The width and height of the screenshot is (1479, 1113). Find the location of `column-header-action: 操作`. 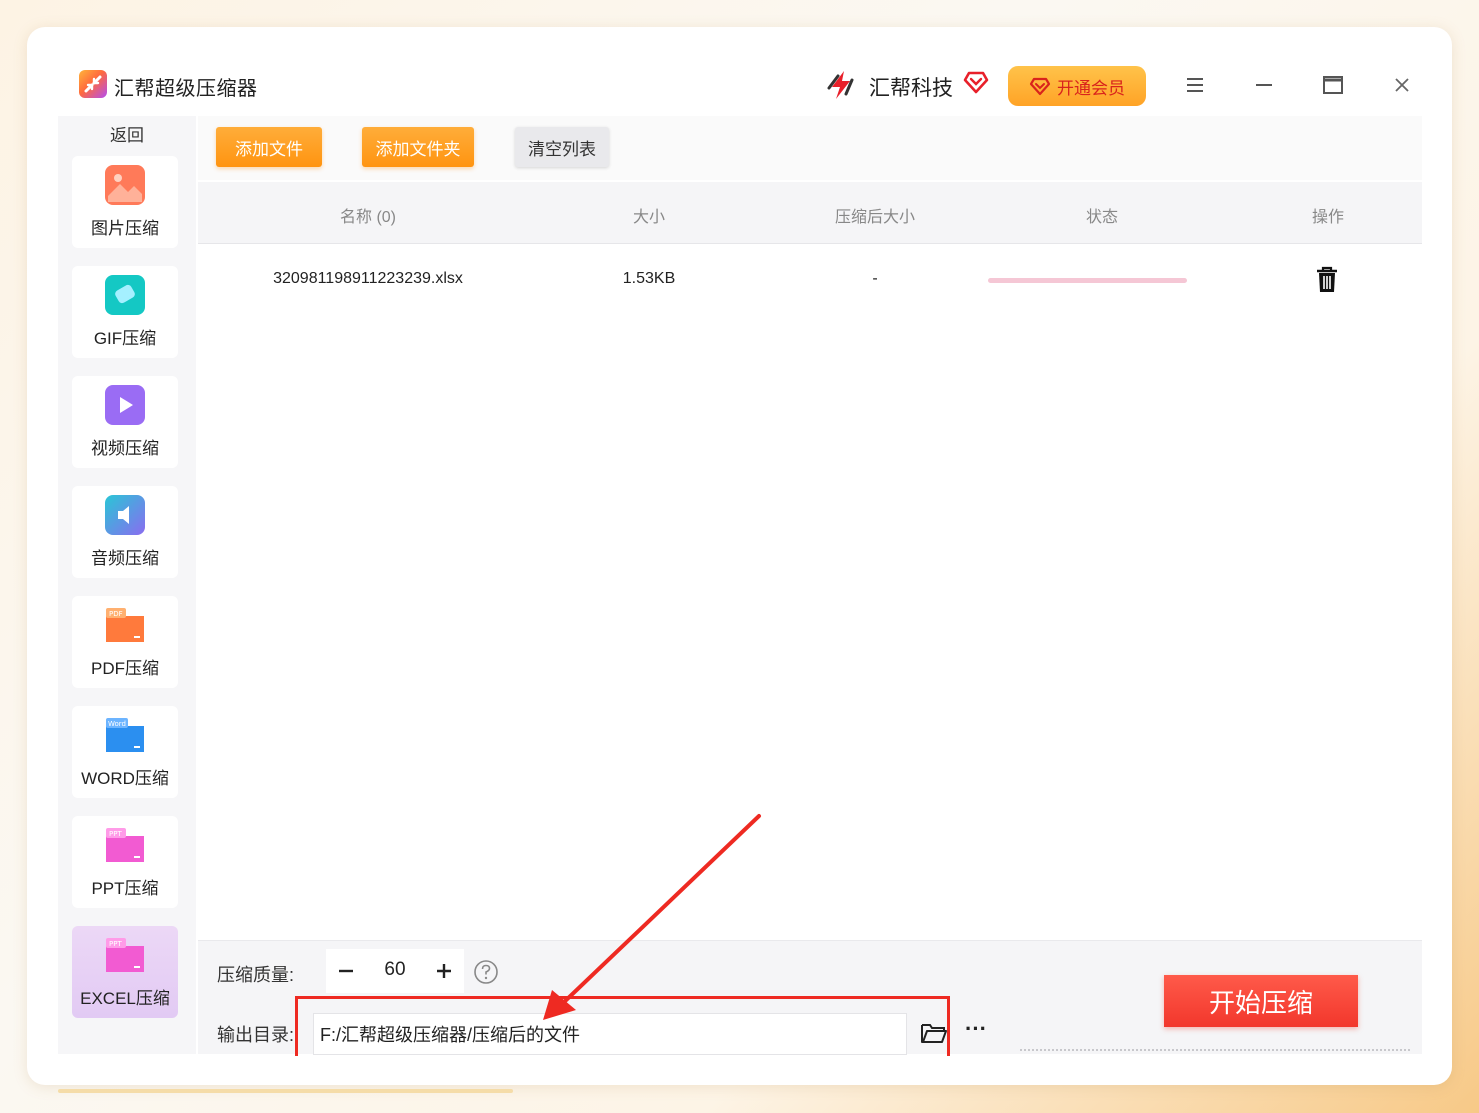

column-header-action: 操作 is located at coordinates (1328, 217).